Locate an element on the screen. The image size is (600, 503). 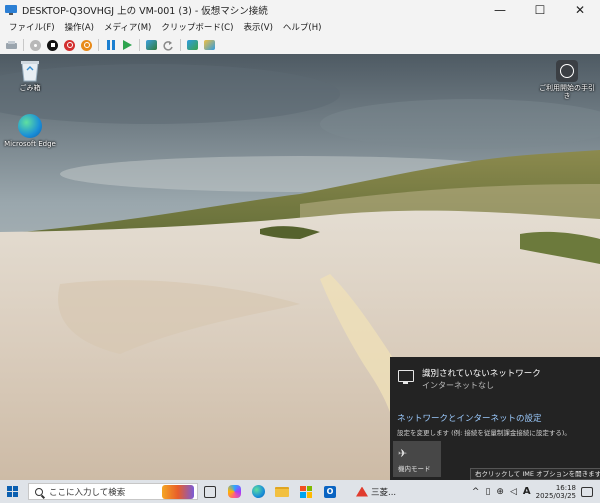
minimize-button: — is located at coordinates (500, 10).